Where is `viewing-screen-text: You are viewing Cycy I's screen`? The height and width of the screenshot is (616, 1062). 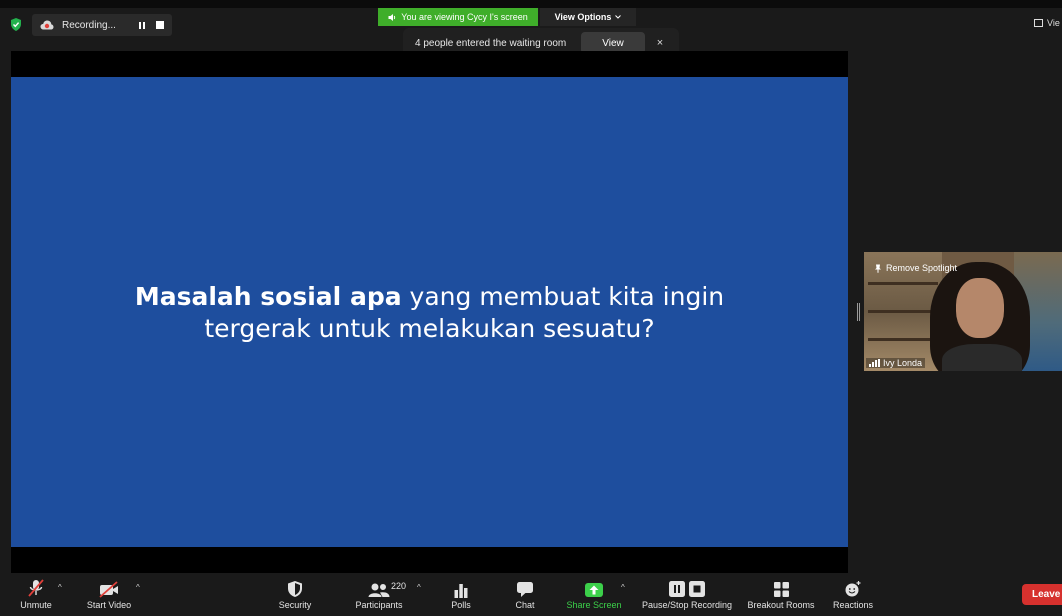 viewing-screen-text: You are viewing Cycy I's screen is located at coordinates (464, 17).